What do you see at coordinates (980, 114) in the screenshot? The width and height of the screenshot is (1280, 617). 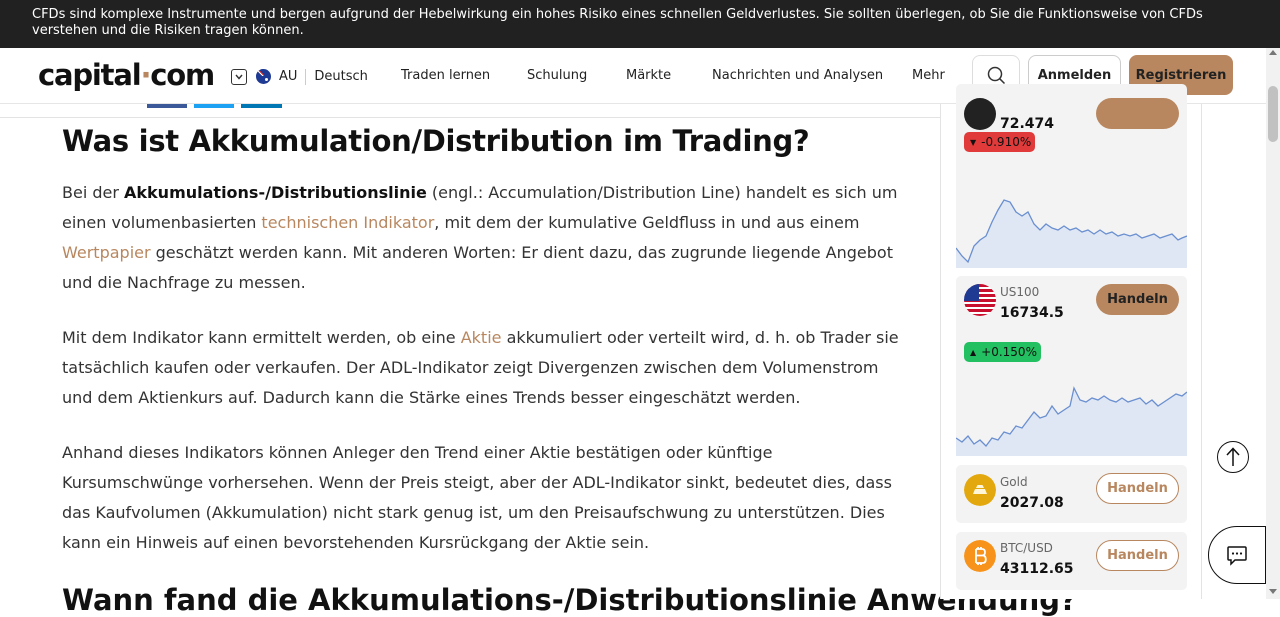 I see `instrument-icon` at bounding box center [980, 114].